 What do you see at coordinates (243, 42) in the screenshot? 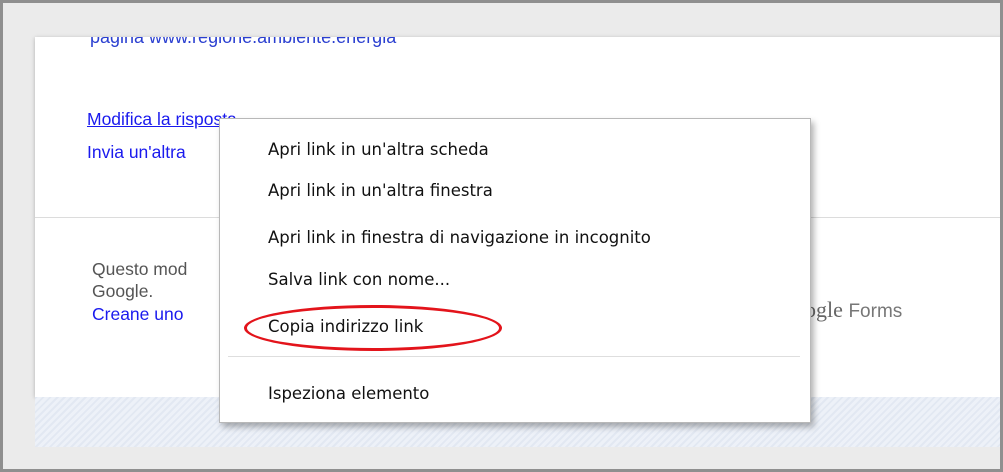
I see `cut-off-link-text: pagina www.regione.ambiente.energia` at bounding box center [243, 42].